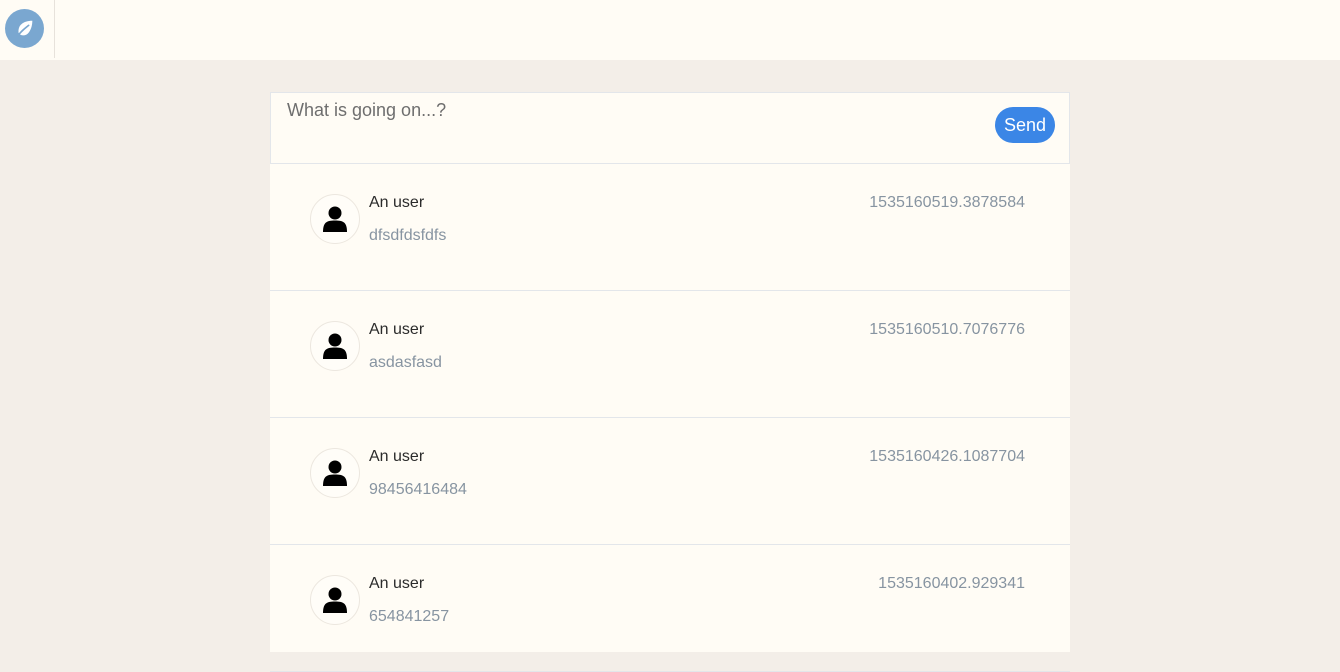 Image resolution: width=1340 pixels, height=672 pixels. I want to click on leaf-icon, so click(23, 29).